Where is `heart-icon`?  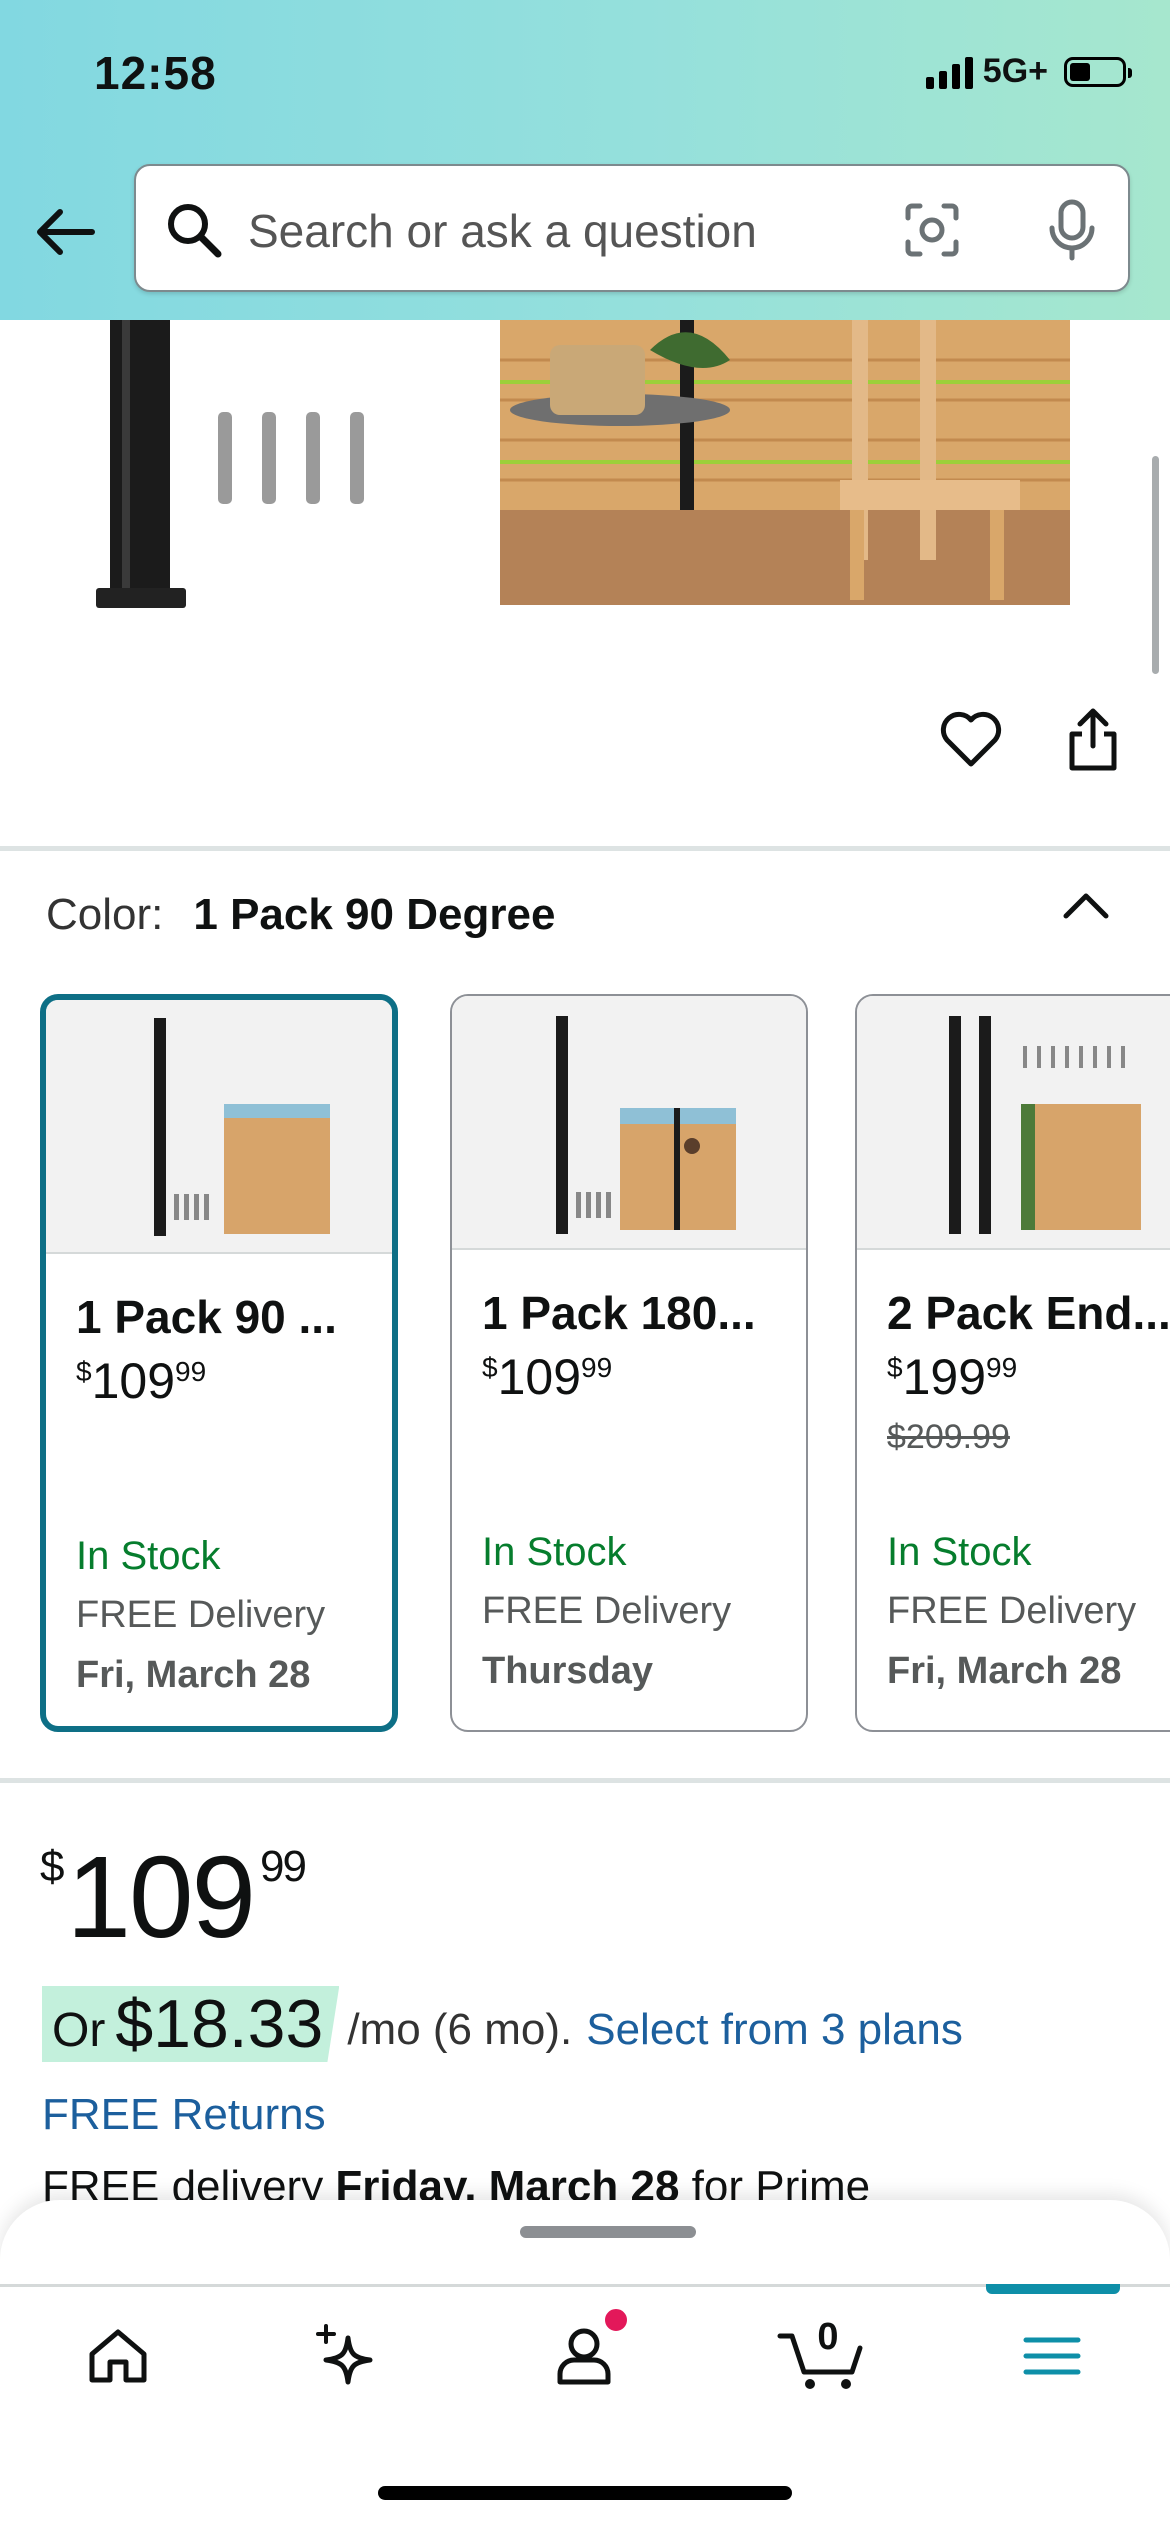
heart-icon is located at coordinates (971, 739).